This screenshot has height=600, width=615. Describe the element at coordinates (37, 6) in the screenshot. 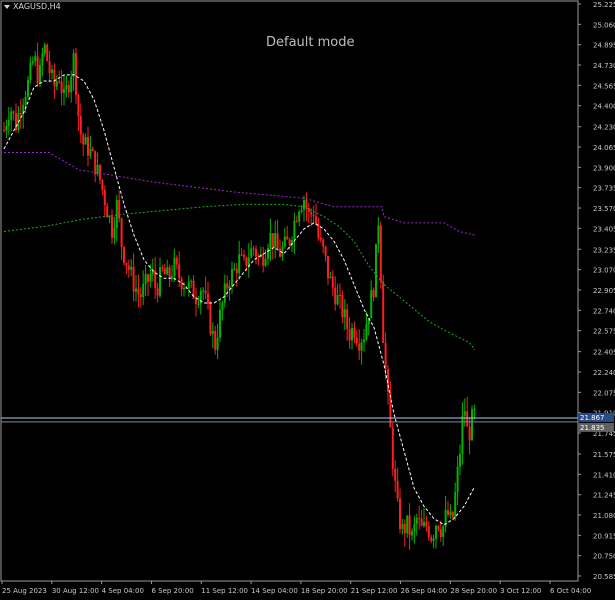

I see `symbol-text: XAGUSD,H4` at that location.